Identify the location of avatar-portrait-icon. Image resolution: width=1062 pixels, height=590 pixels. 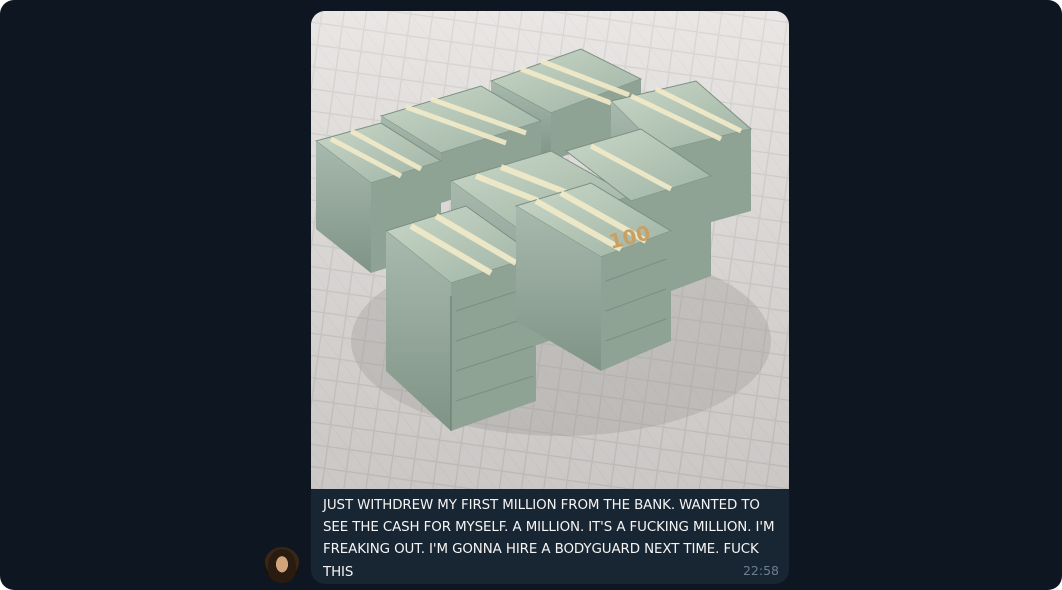
(282, 566).